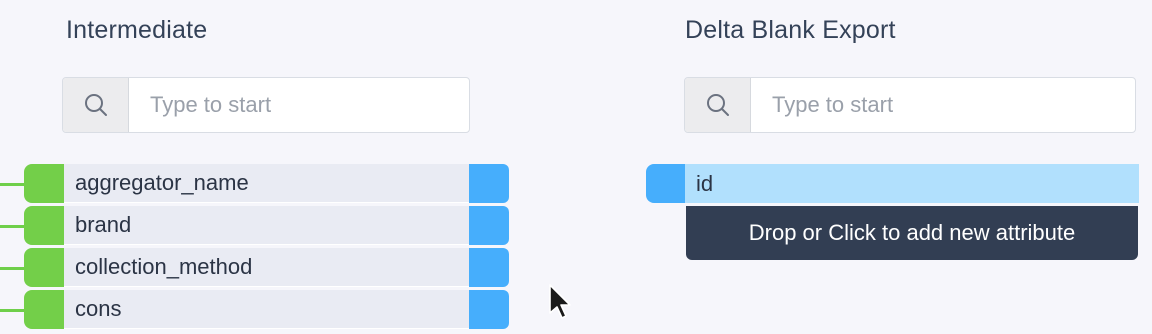 The image size is (1152, 334). I want to click on source-attribute-row: collection_method, so click(266, 267).